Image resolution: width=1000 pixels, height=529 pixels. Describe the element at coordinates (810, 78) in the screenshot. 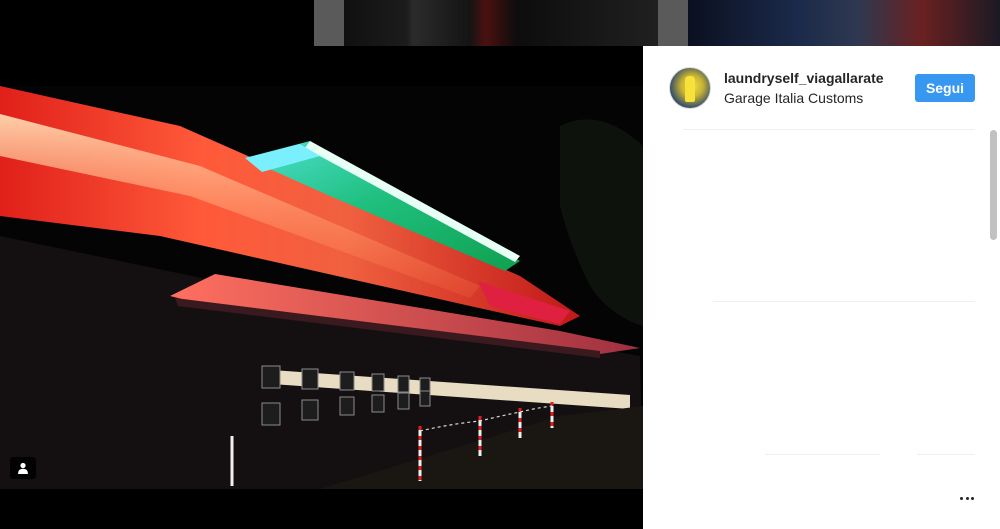

I see `username-link: laundryself_viagallarate` at that location.